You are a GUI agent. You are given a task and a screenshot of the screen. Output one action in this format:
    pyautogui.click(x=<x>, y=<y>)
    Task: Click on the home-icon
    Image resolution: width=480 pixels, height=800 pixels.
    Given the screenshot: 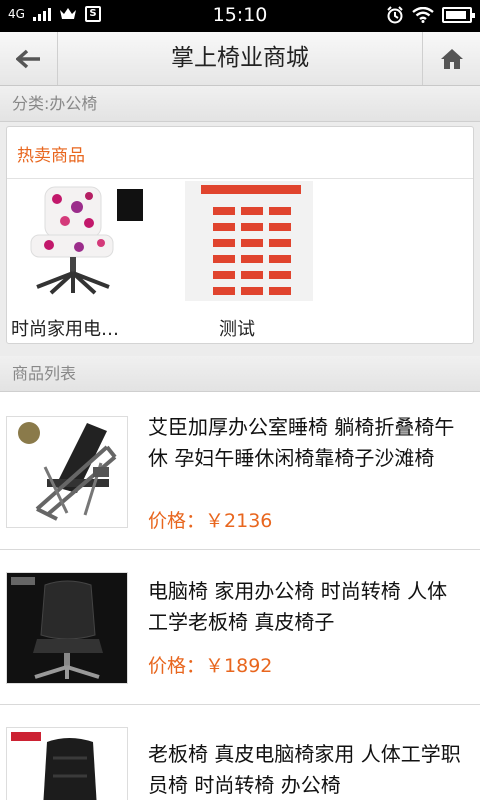 What is the action you would take?
    pyautogui.click(x=451, y=58)
    